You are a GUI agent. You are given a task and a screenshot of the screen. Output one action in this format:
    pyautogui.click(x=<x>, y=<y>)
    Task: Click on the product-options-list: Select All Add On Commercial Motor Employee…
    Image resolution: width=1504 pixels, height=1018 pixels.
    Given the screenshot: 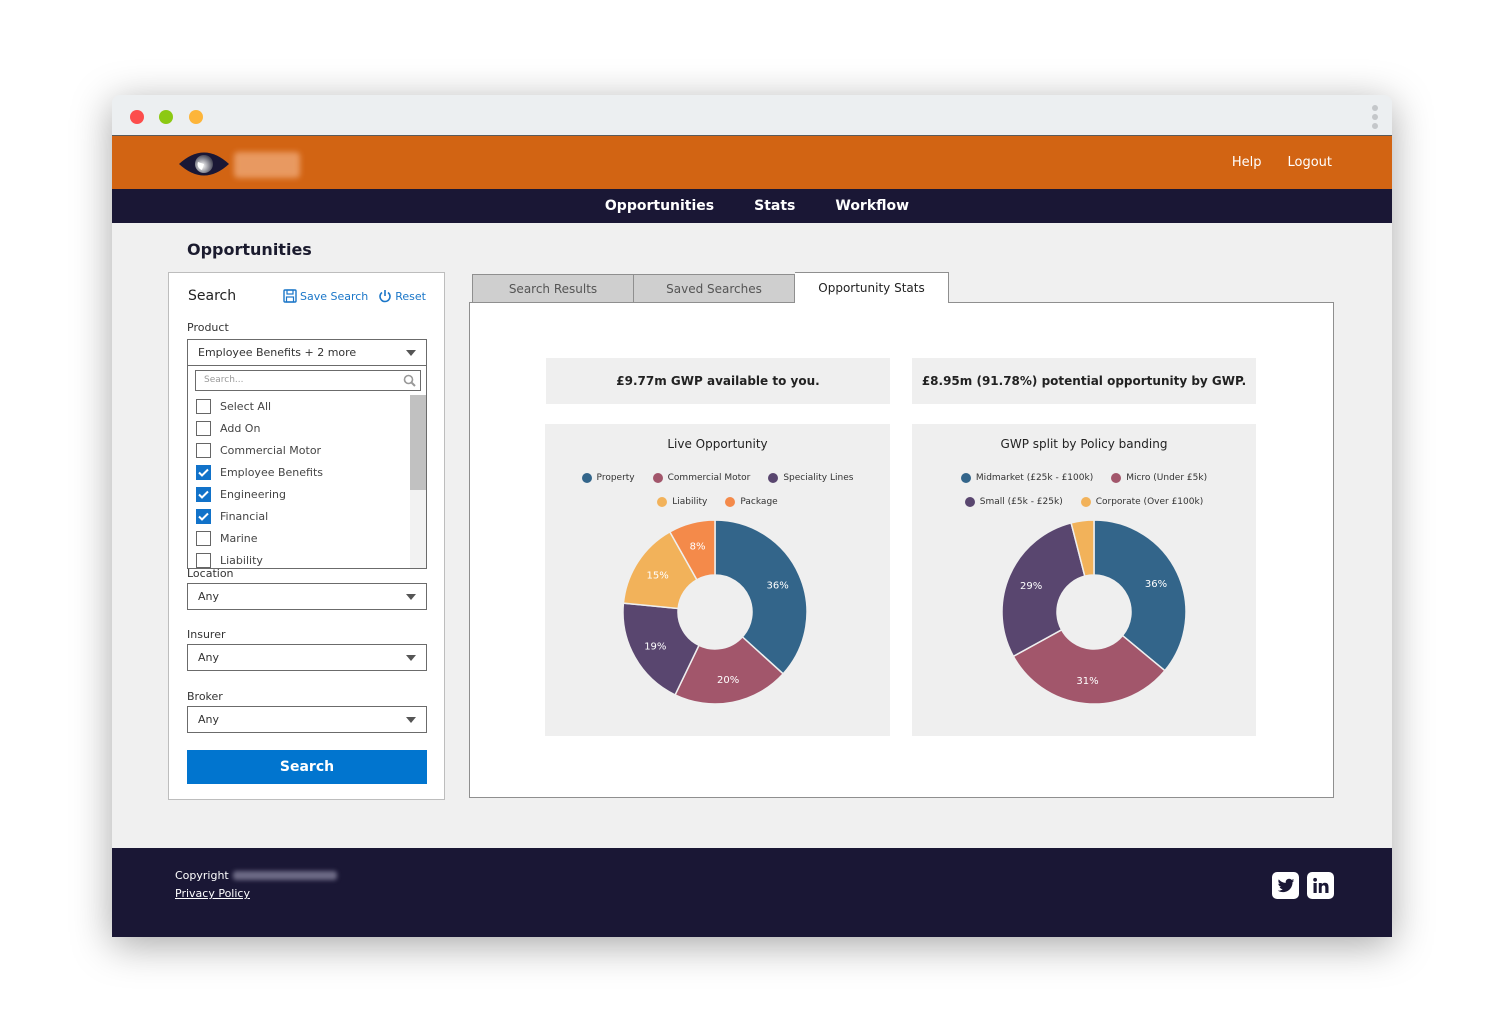 What is the action you would take?
    pyautogui.click(x=259, y=481)
    